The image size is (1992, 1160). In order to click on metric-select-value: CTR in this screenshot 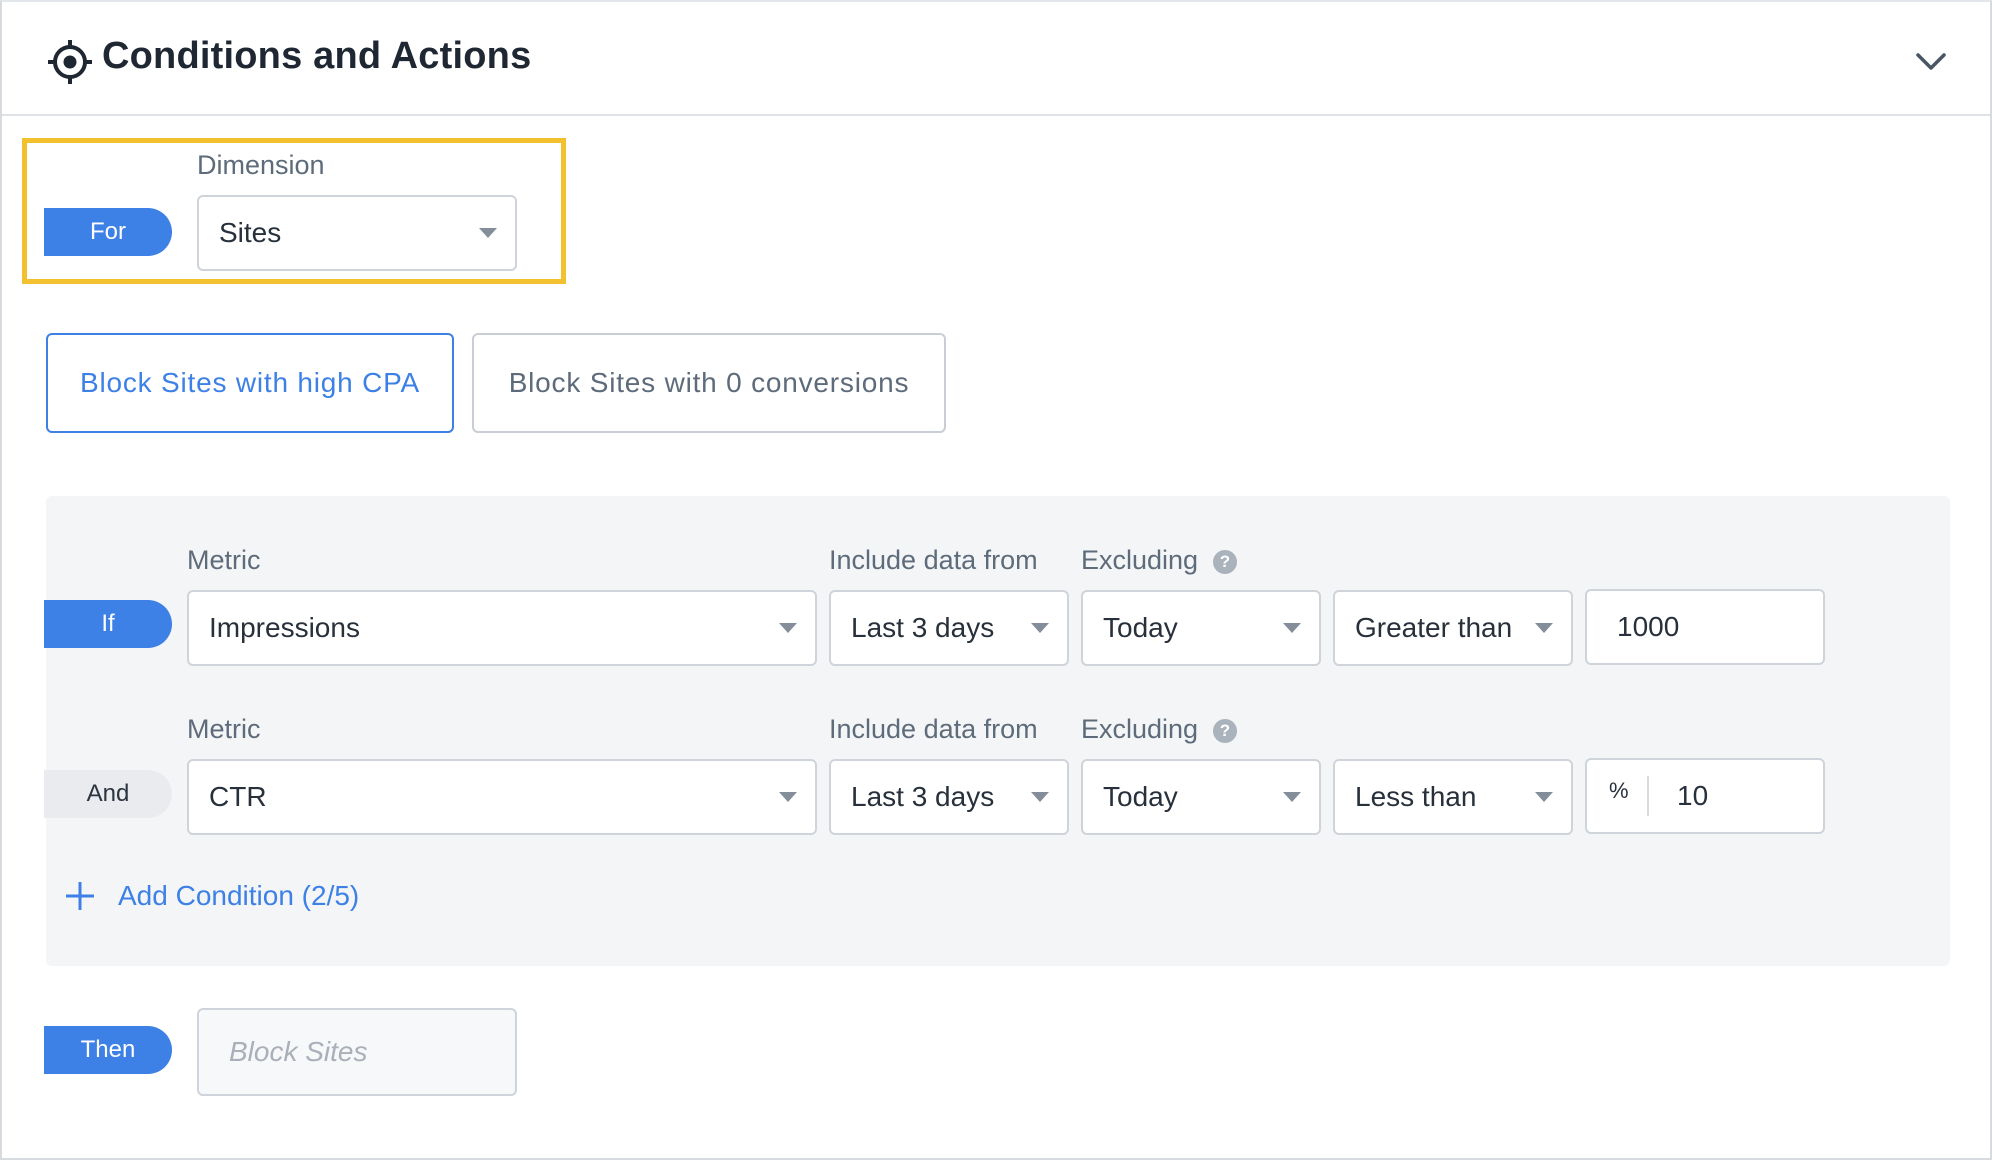, I will do `click(238, 796)`.